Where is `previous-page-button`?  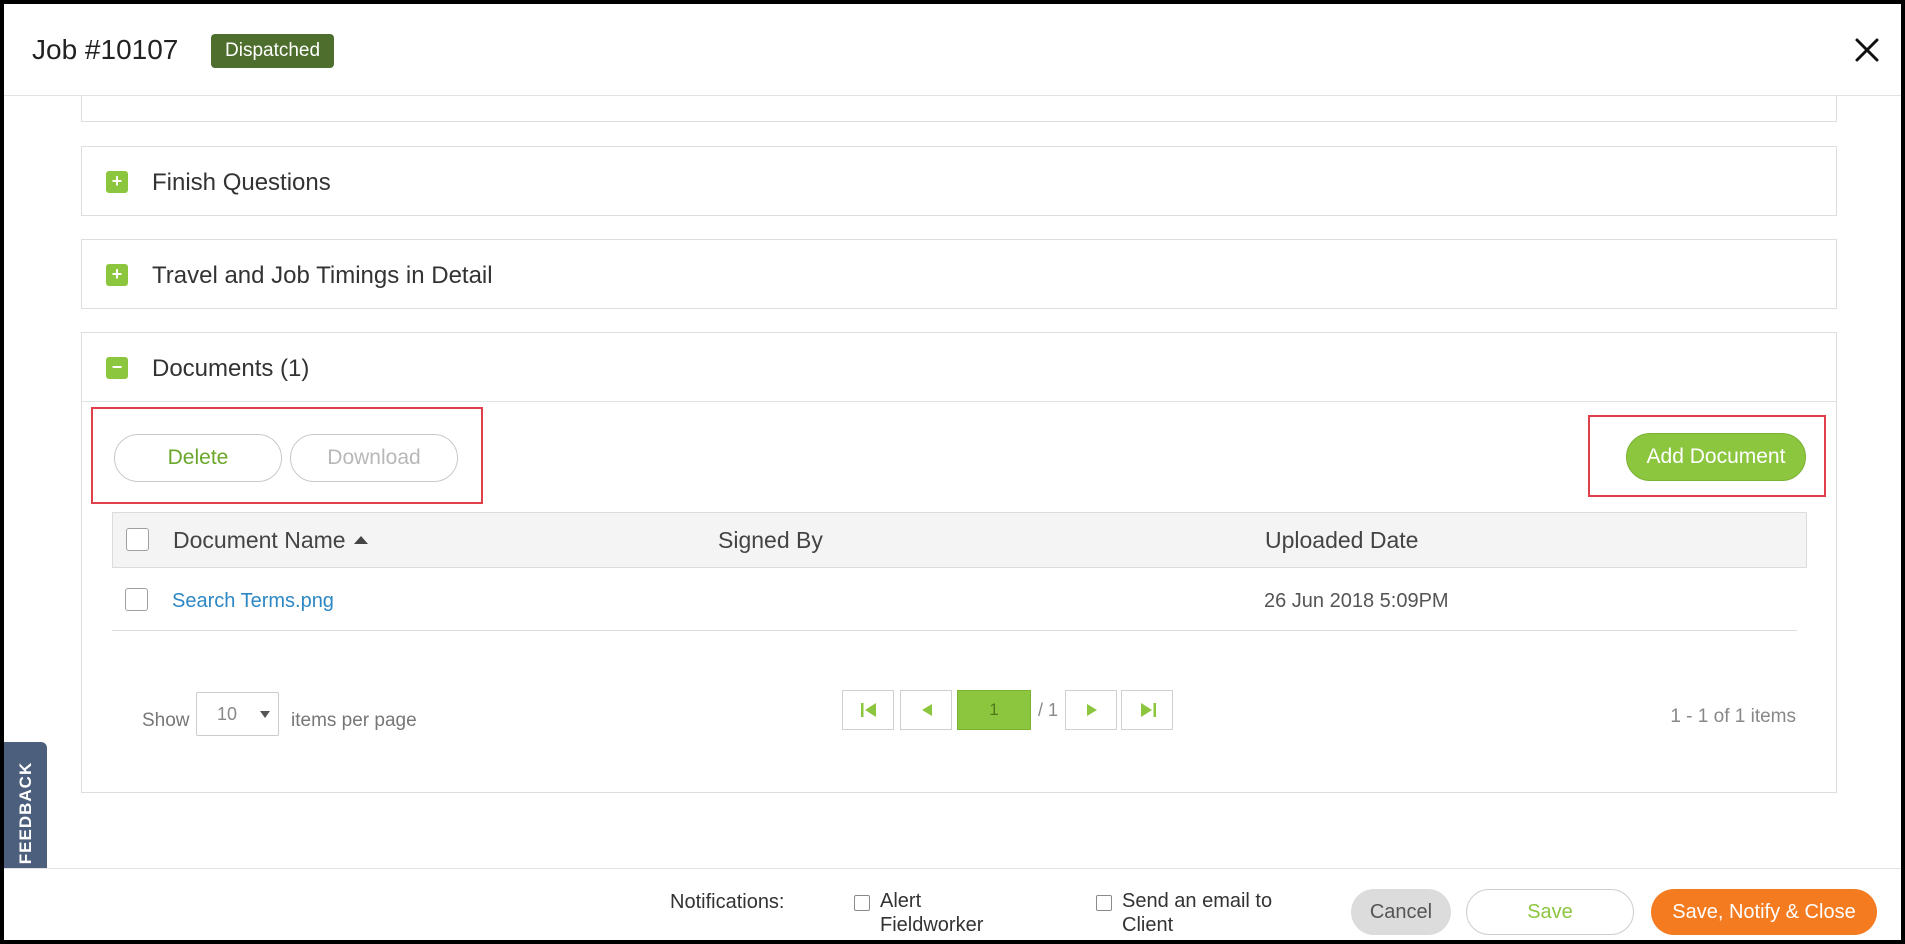
previous-page-button is located at coordinates (926, 710).